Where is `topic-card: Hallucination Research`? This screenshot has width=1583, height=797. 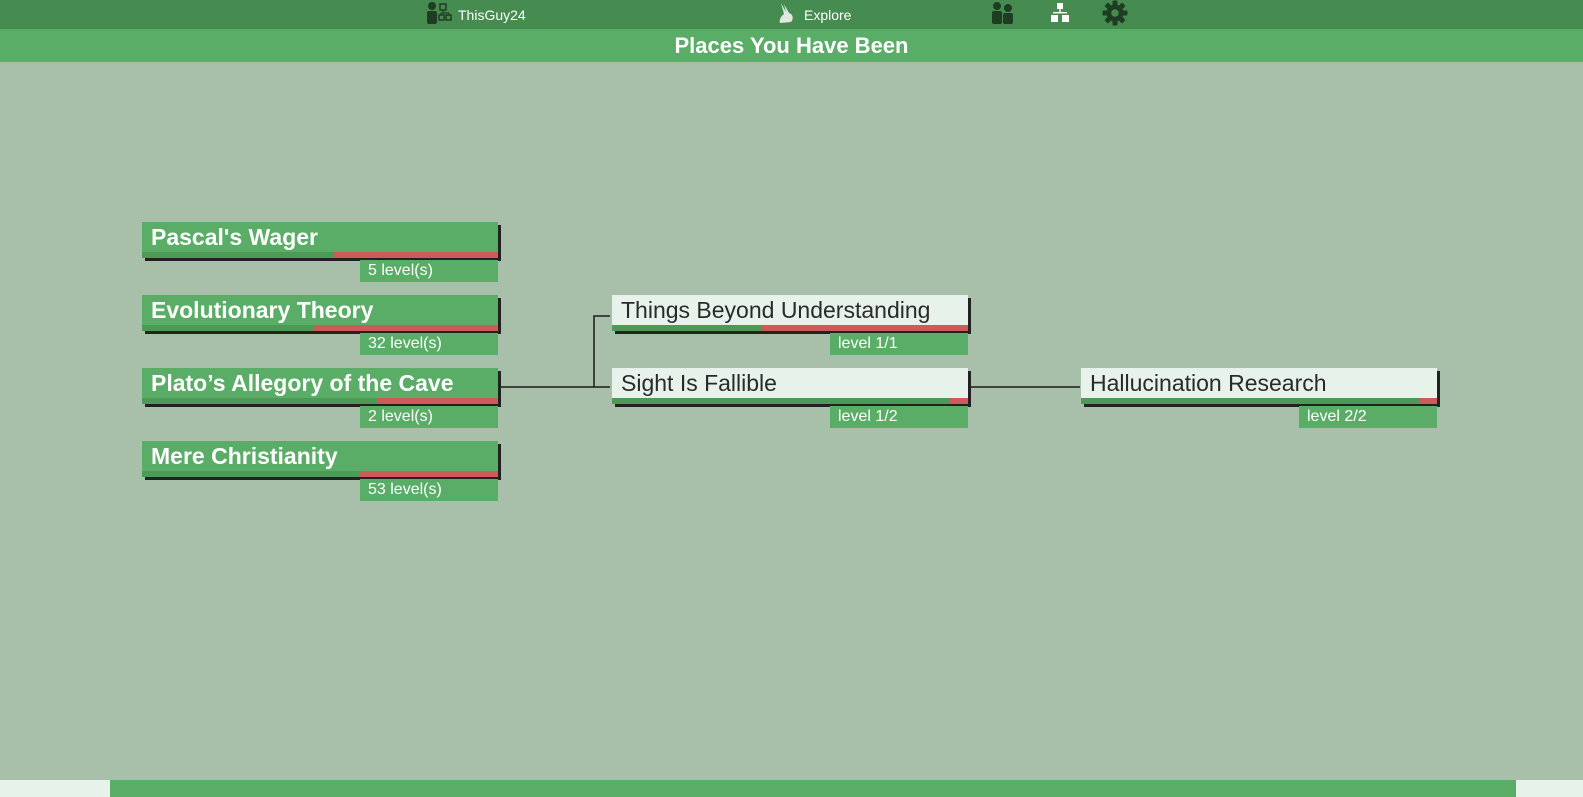 topic-card: Hallucination Research is located at coordinates (1259, 386).